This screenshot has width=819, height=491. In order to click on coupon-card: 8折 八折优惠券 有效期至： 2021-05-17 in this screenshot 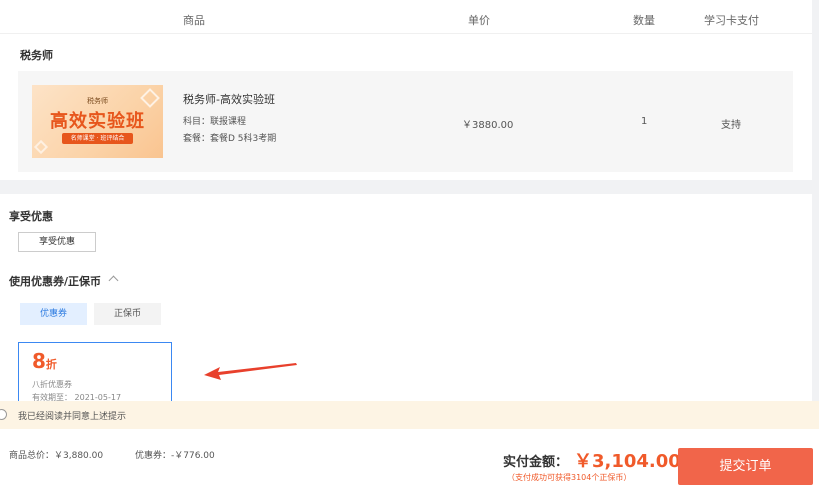, I will do `click(95, 373)`.